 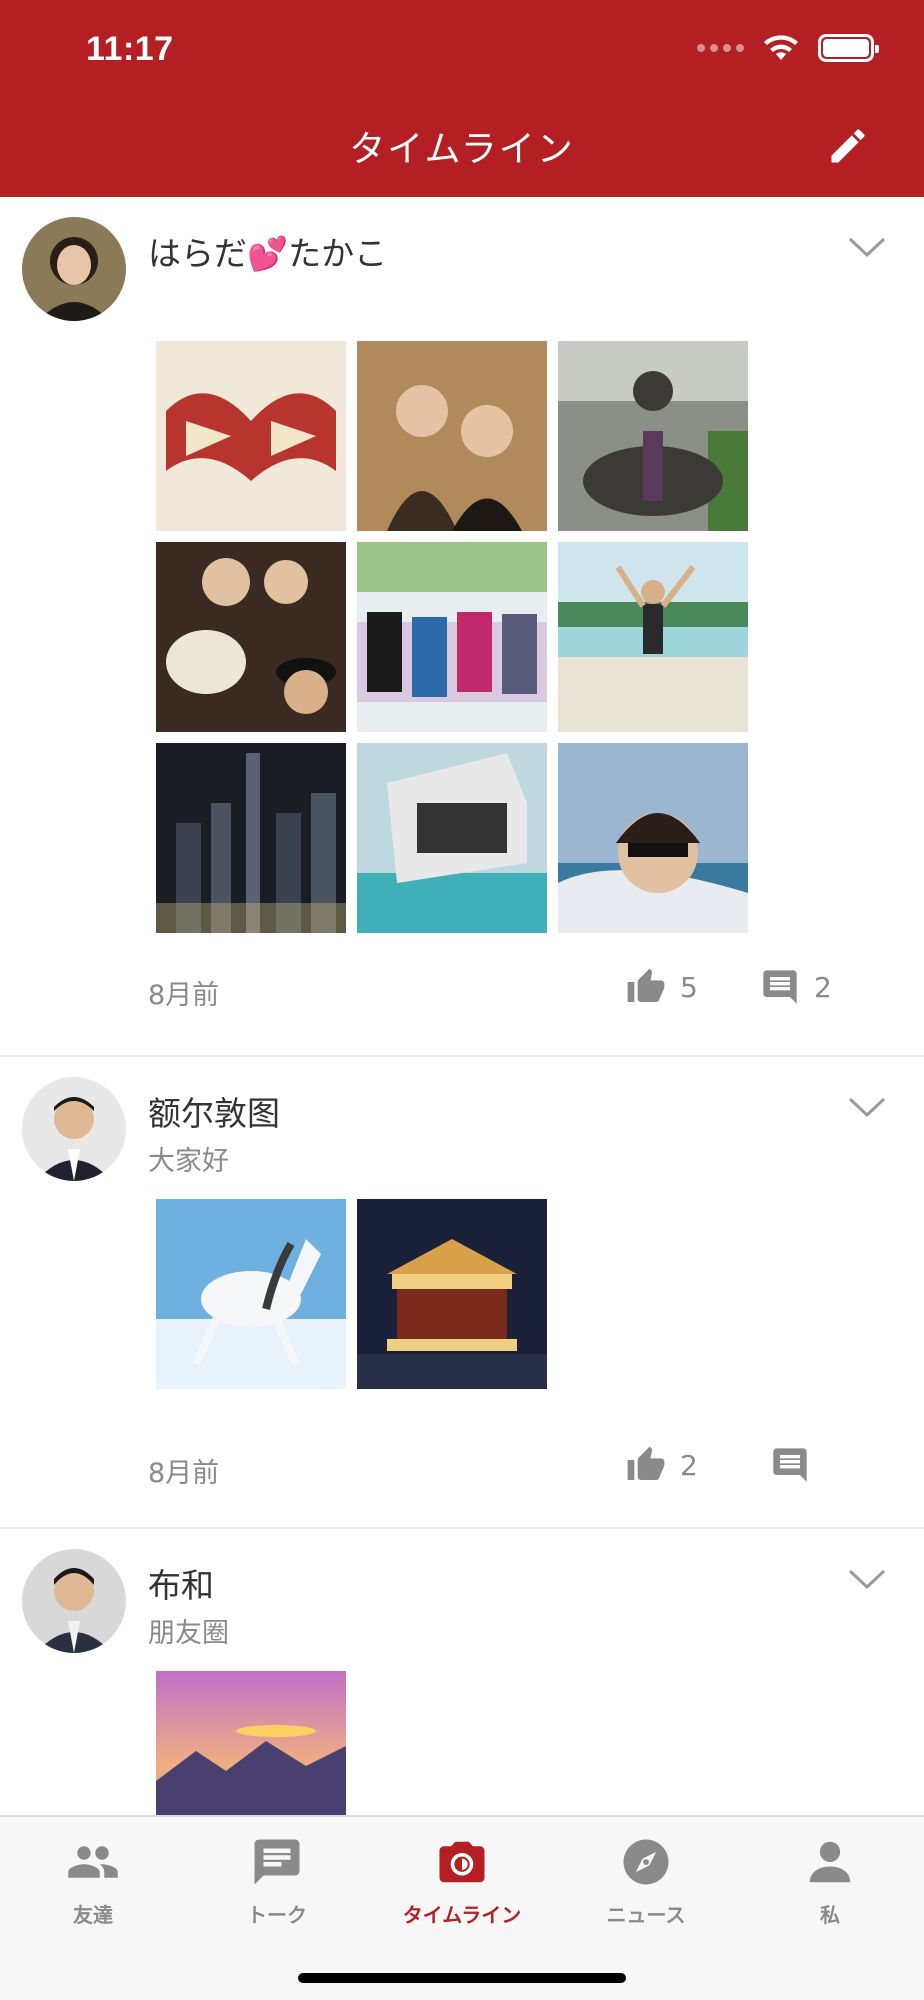 What do you see at coordinates (646, 1915) in the screenshot?
I see `tab-label: ニュース` at bounding box center [646, 1915].